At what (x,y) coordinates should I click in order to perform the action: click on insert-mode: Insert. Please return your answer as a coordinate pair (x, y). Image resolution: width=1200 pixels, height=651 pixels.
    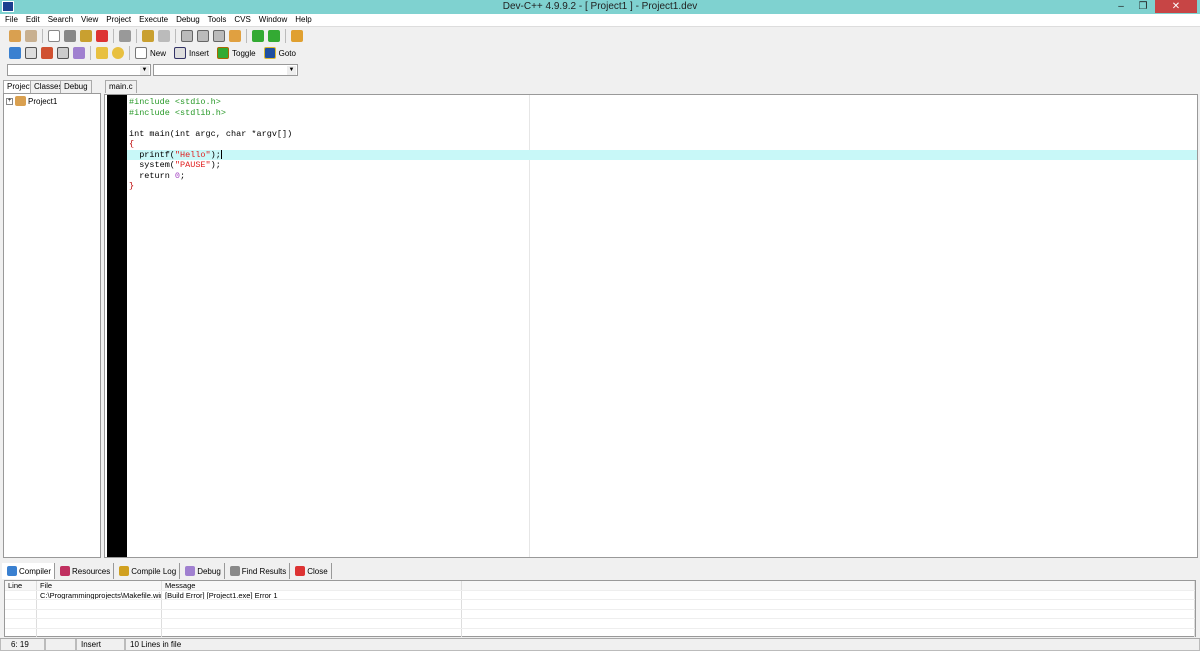
    Looking at the image, I should click on (100, 645).